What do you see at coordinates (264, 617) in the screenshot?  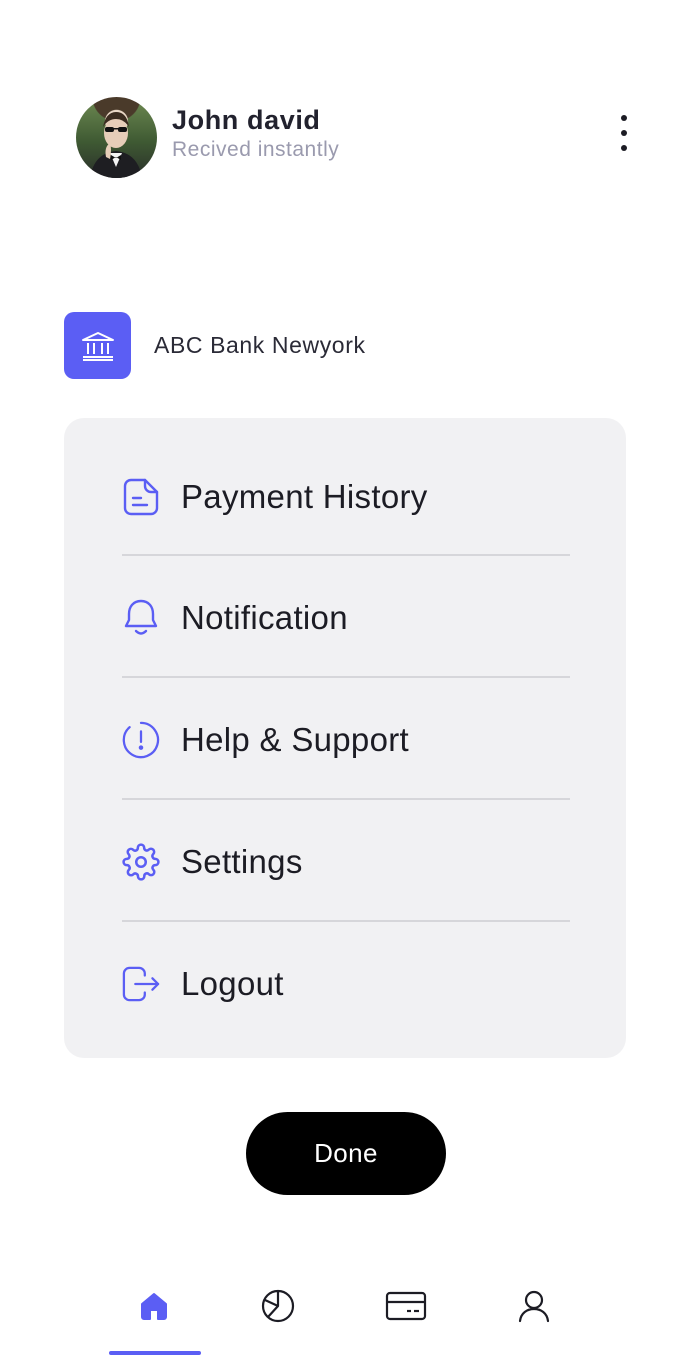 I see `menu-item-label: Notification` at bounding box center [264, 617].